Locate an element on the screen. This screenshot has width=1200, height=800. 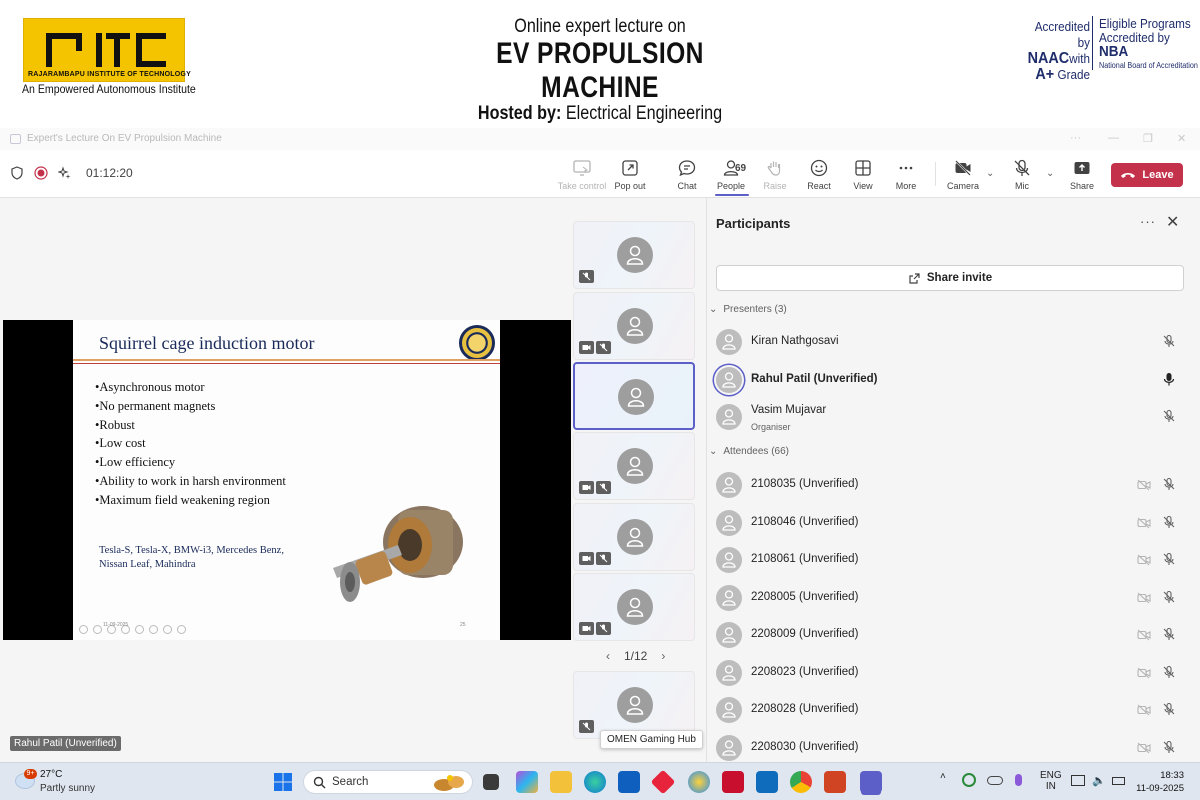
file-explorer-icon is located at coordinates (561, 782).